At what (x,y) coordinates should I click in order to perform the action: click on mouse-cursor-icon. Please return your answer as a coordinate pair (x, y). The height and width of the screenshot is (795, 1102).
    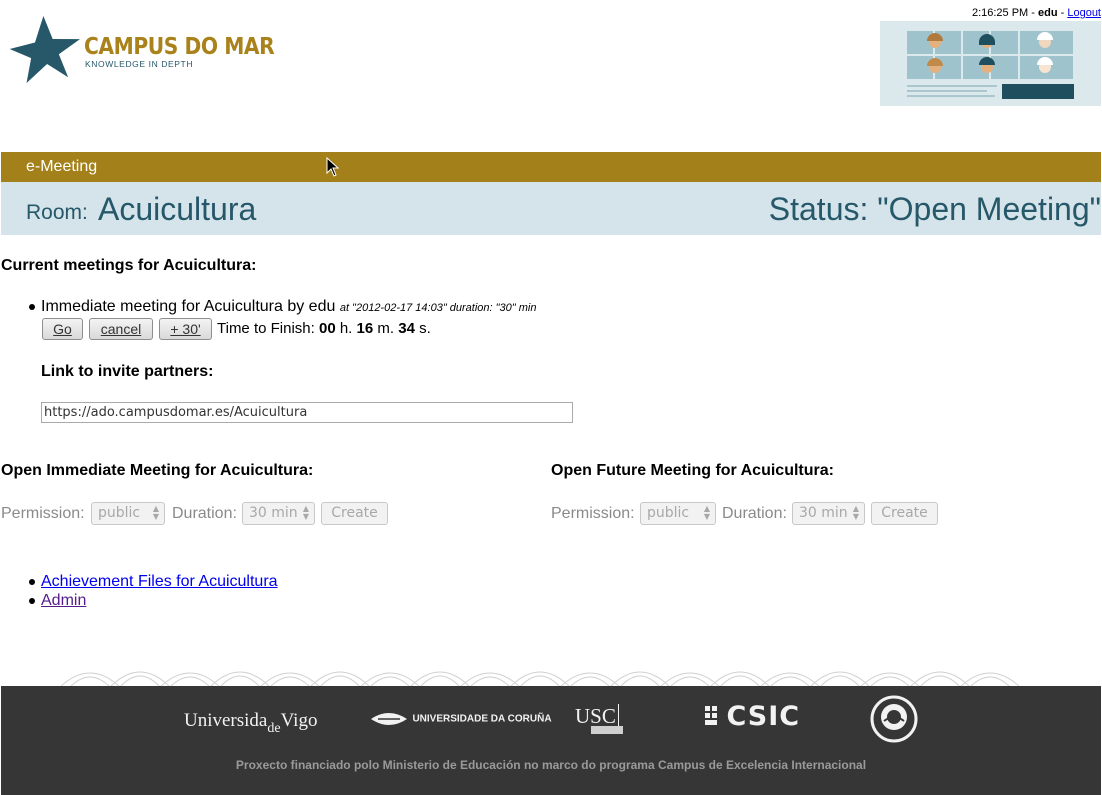
    Looking at the image, I should click on (333, 167).